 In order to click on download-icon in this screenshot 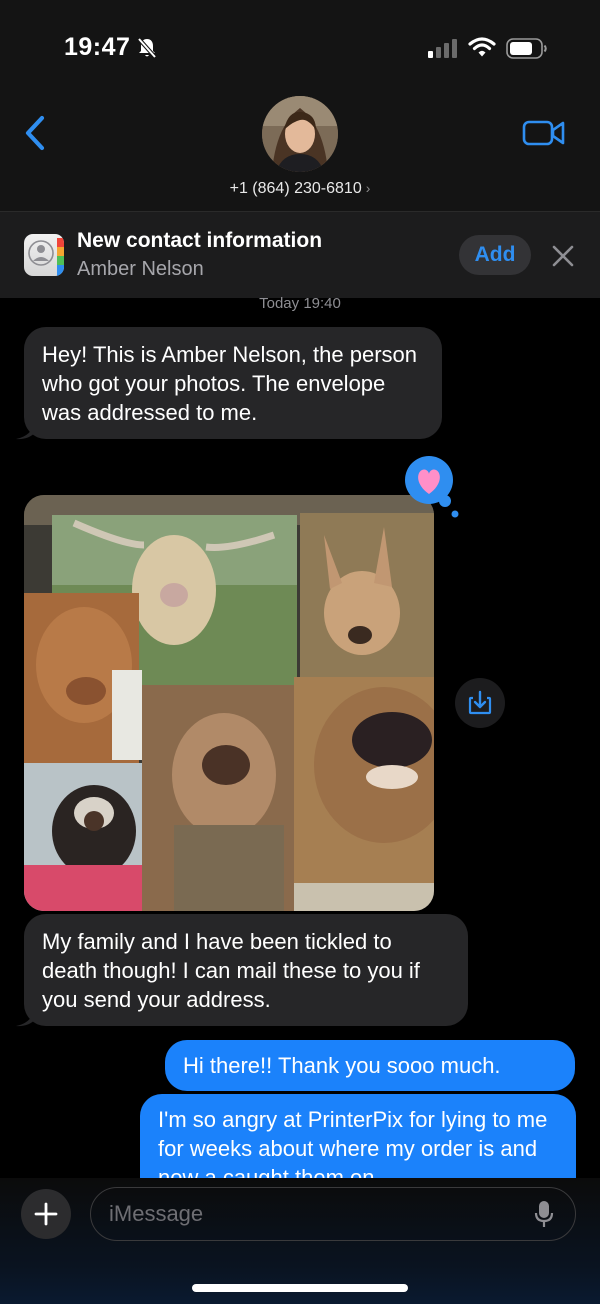, I will do `click(480, 702)`.